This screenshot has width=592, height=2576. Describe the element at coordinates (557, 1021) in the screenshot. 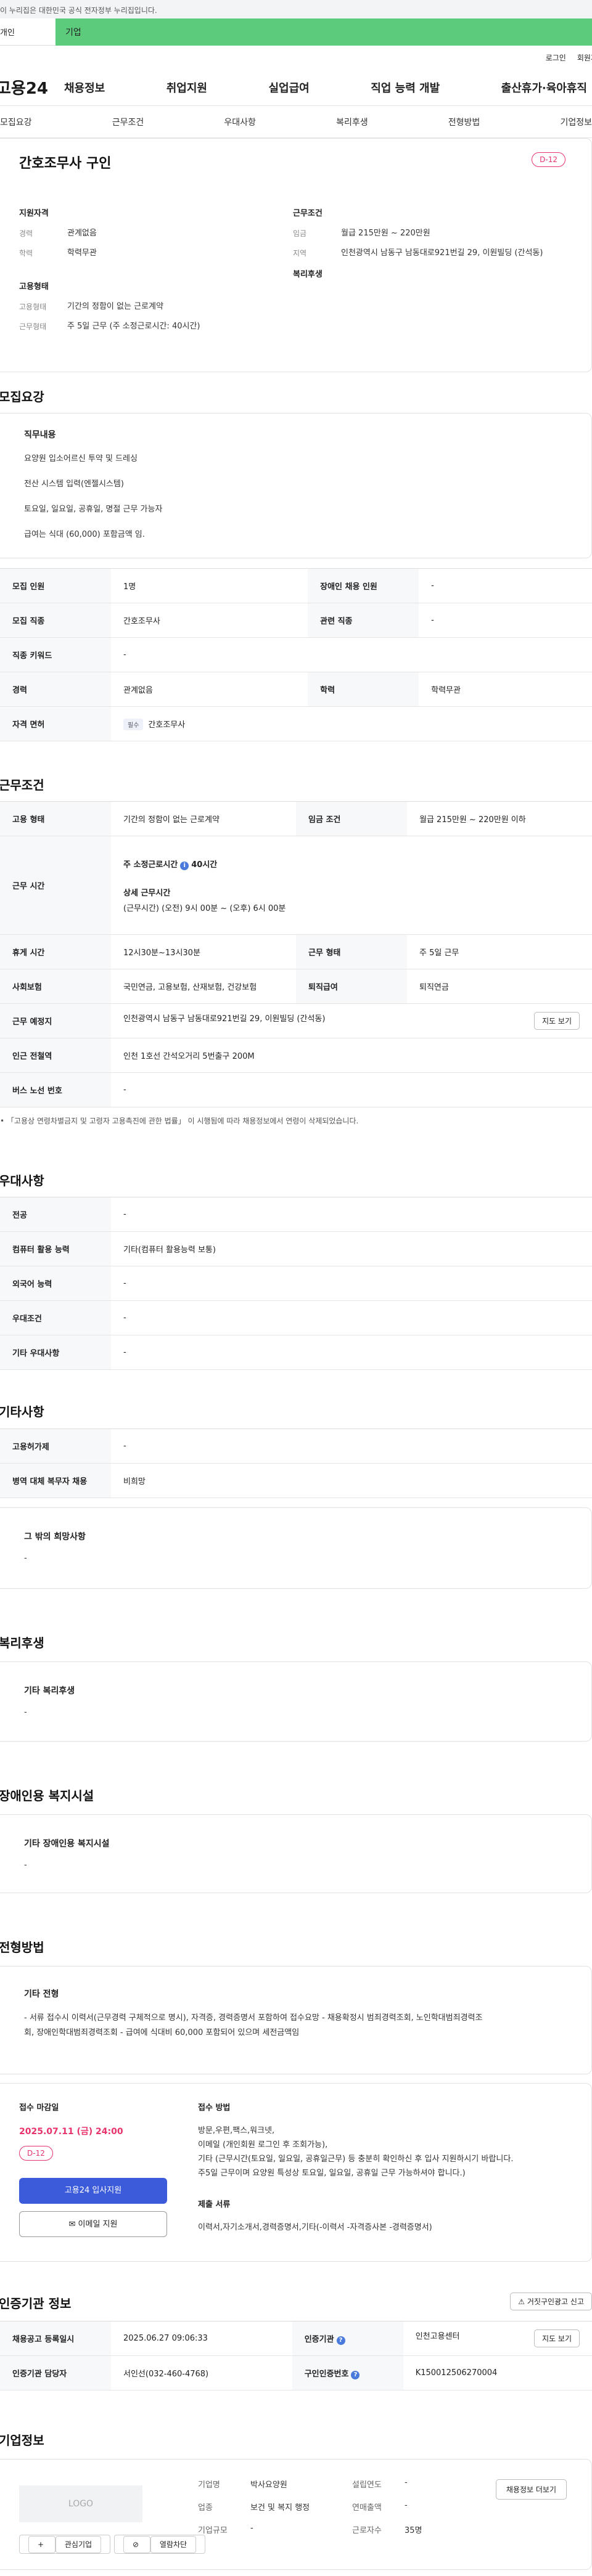

I see `map-view-button: 지도 보기` at that location.